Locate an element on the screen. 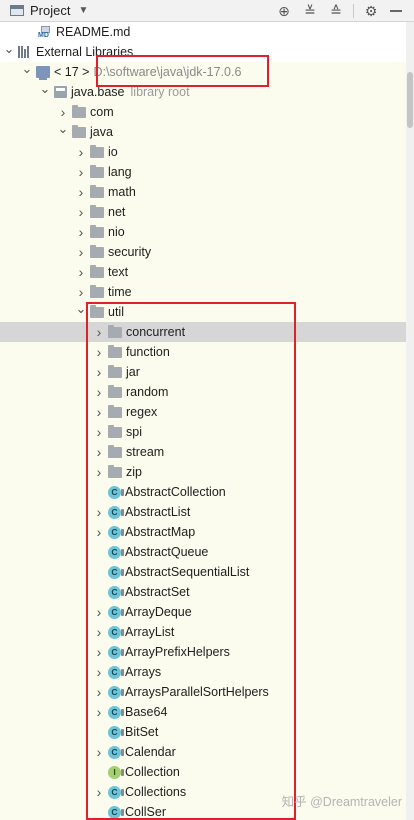  tree-node-class: › C Calendar is located at coordinates (203, 752).